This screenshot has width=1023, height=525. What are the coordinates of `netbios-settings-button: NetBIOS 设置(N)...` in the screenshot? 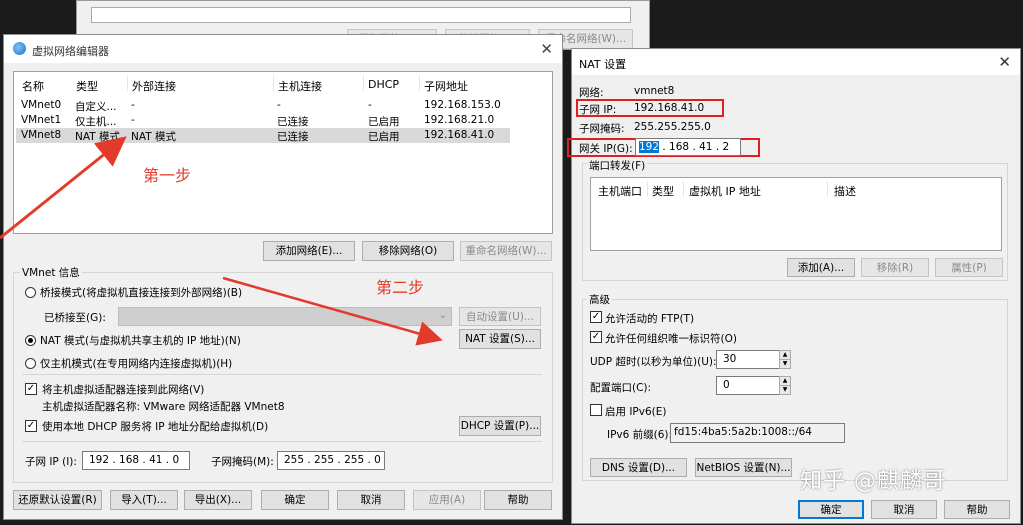 It's located at (743, 467).